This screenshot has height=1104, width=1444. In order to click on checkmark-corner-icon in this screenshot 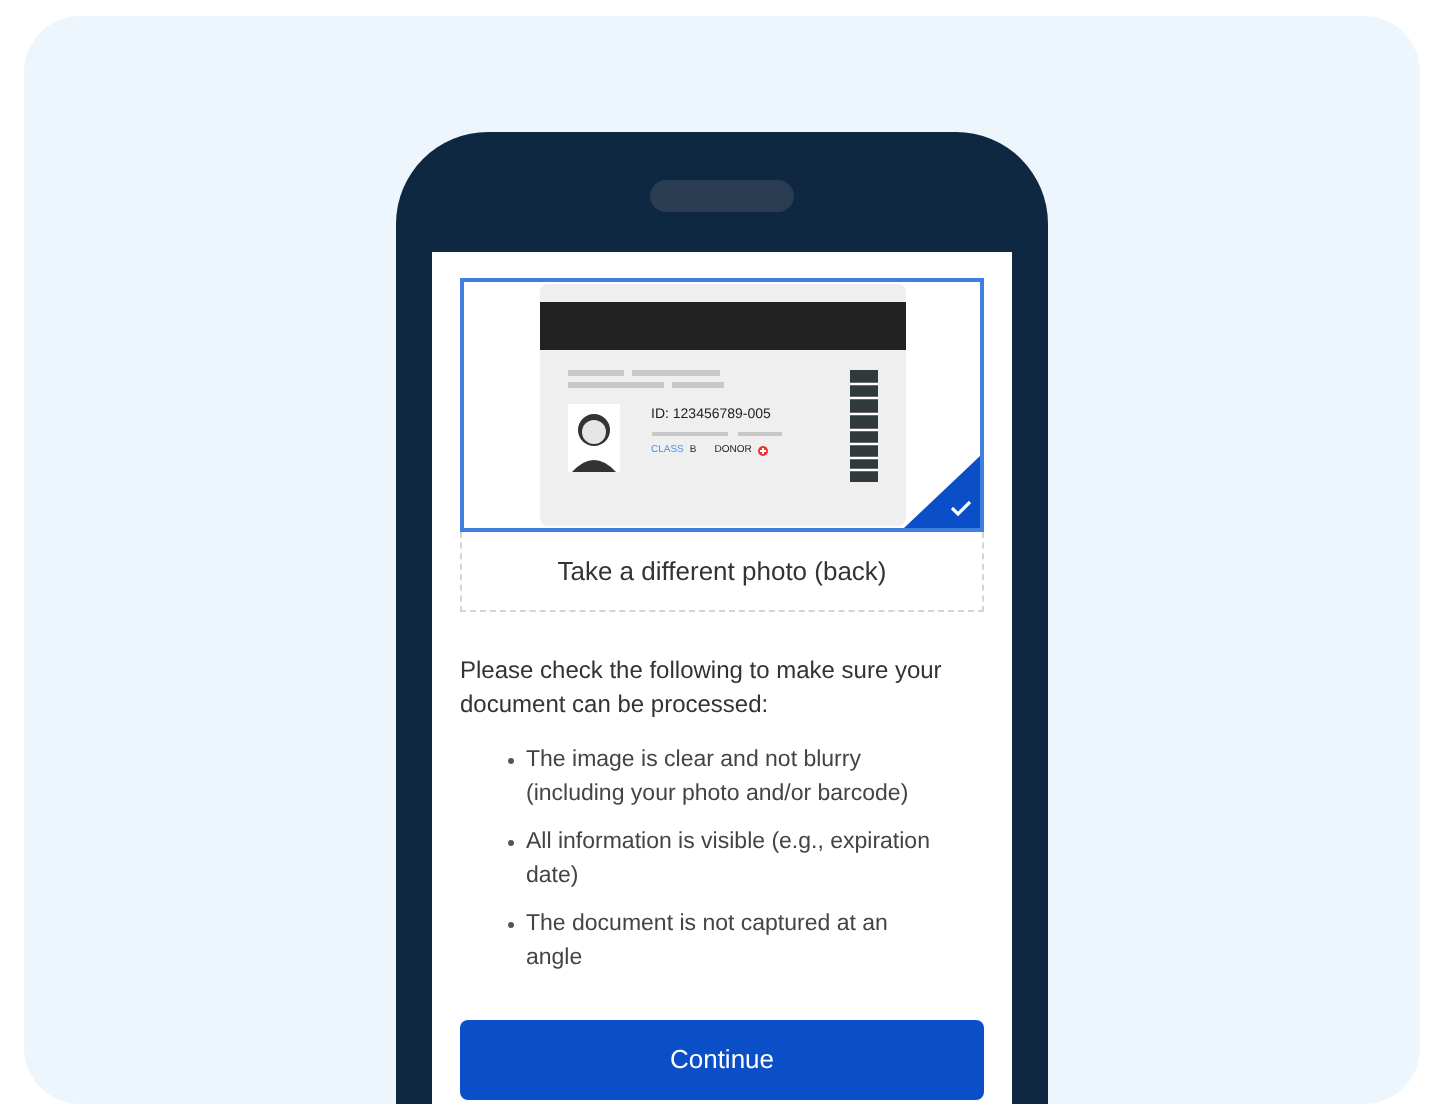, I will do `click(942, 492)`.